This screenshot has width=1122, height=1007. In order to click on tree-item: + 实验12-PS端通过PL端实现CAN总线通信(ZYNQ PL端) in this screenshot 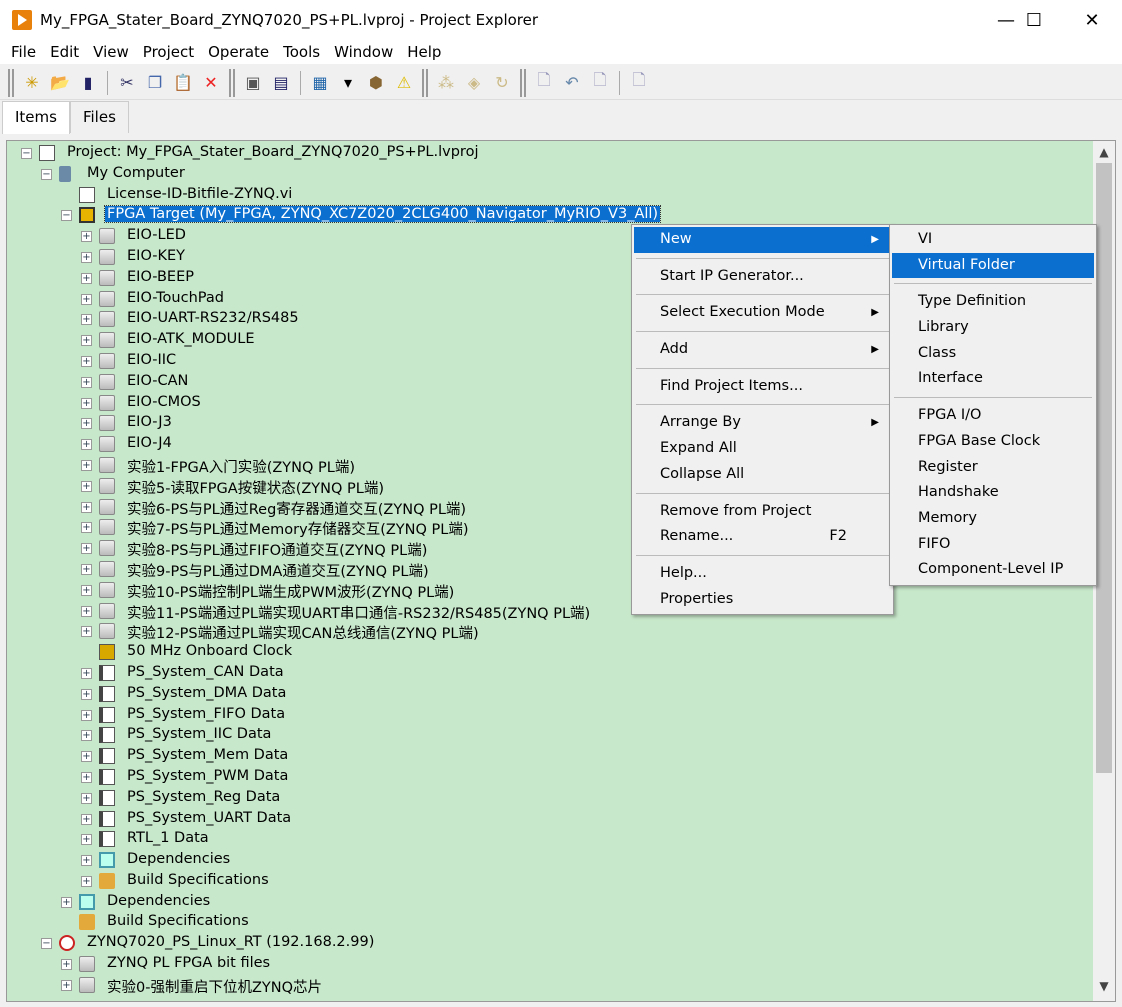, I will do `click(549, 631)`.